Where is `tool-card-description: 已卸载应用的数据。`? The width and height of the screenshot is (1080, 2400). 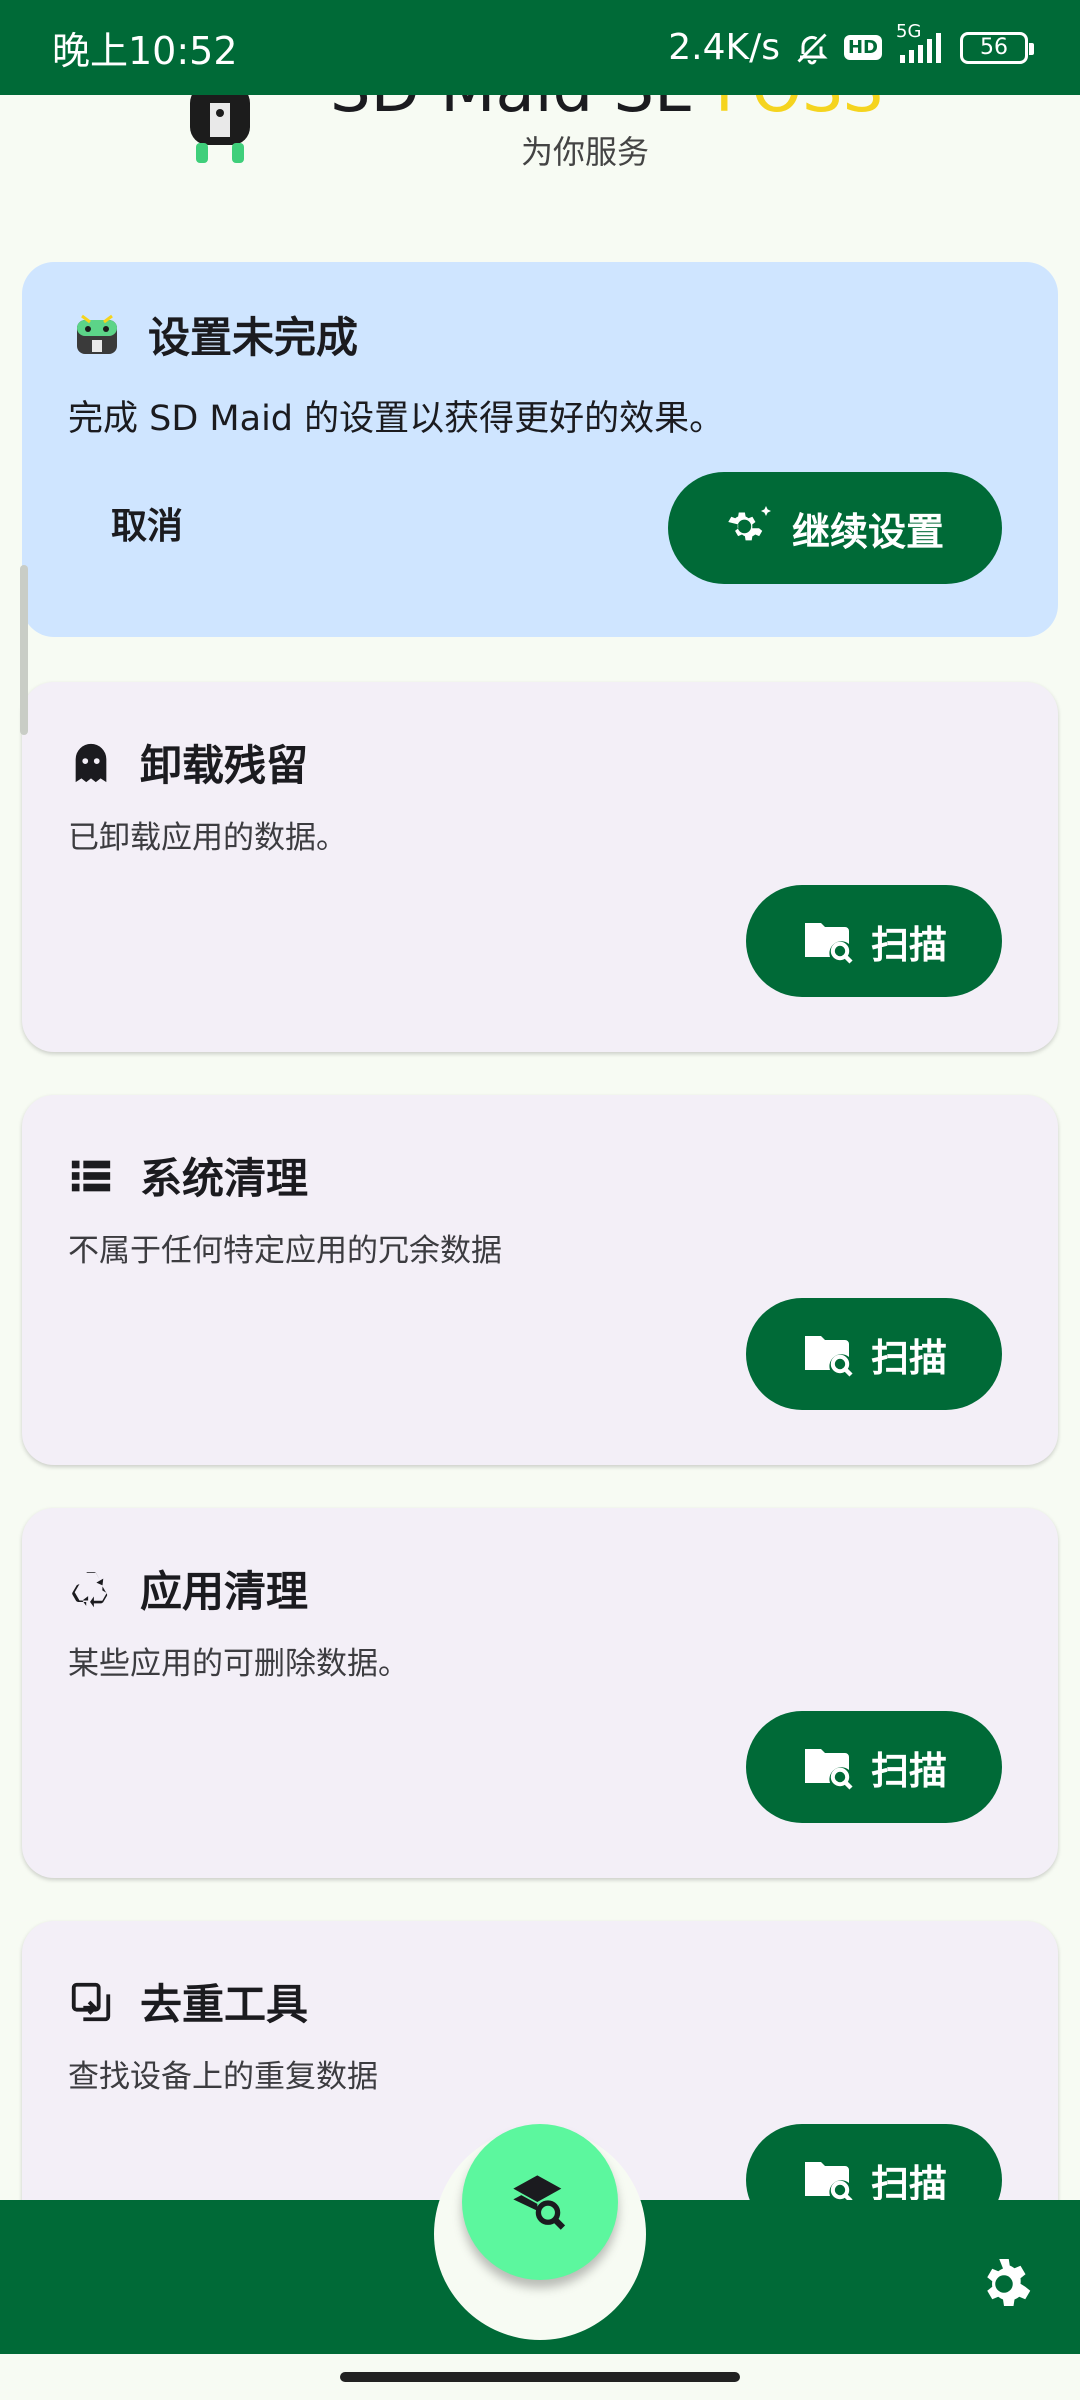
tool-card-description: 已卸载应用的数据。 is located at coordinates (207, 838).